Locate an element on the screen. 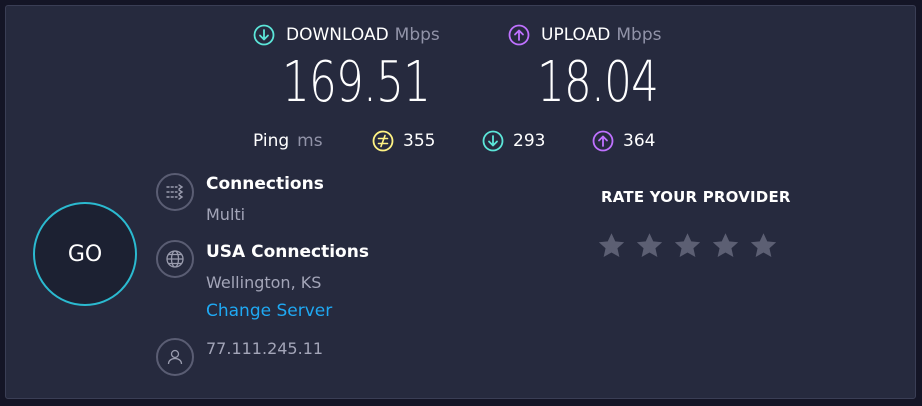  user-icon is located at coordinates (175, 357).